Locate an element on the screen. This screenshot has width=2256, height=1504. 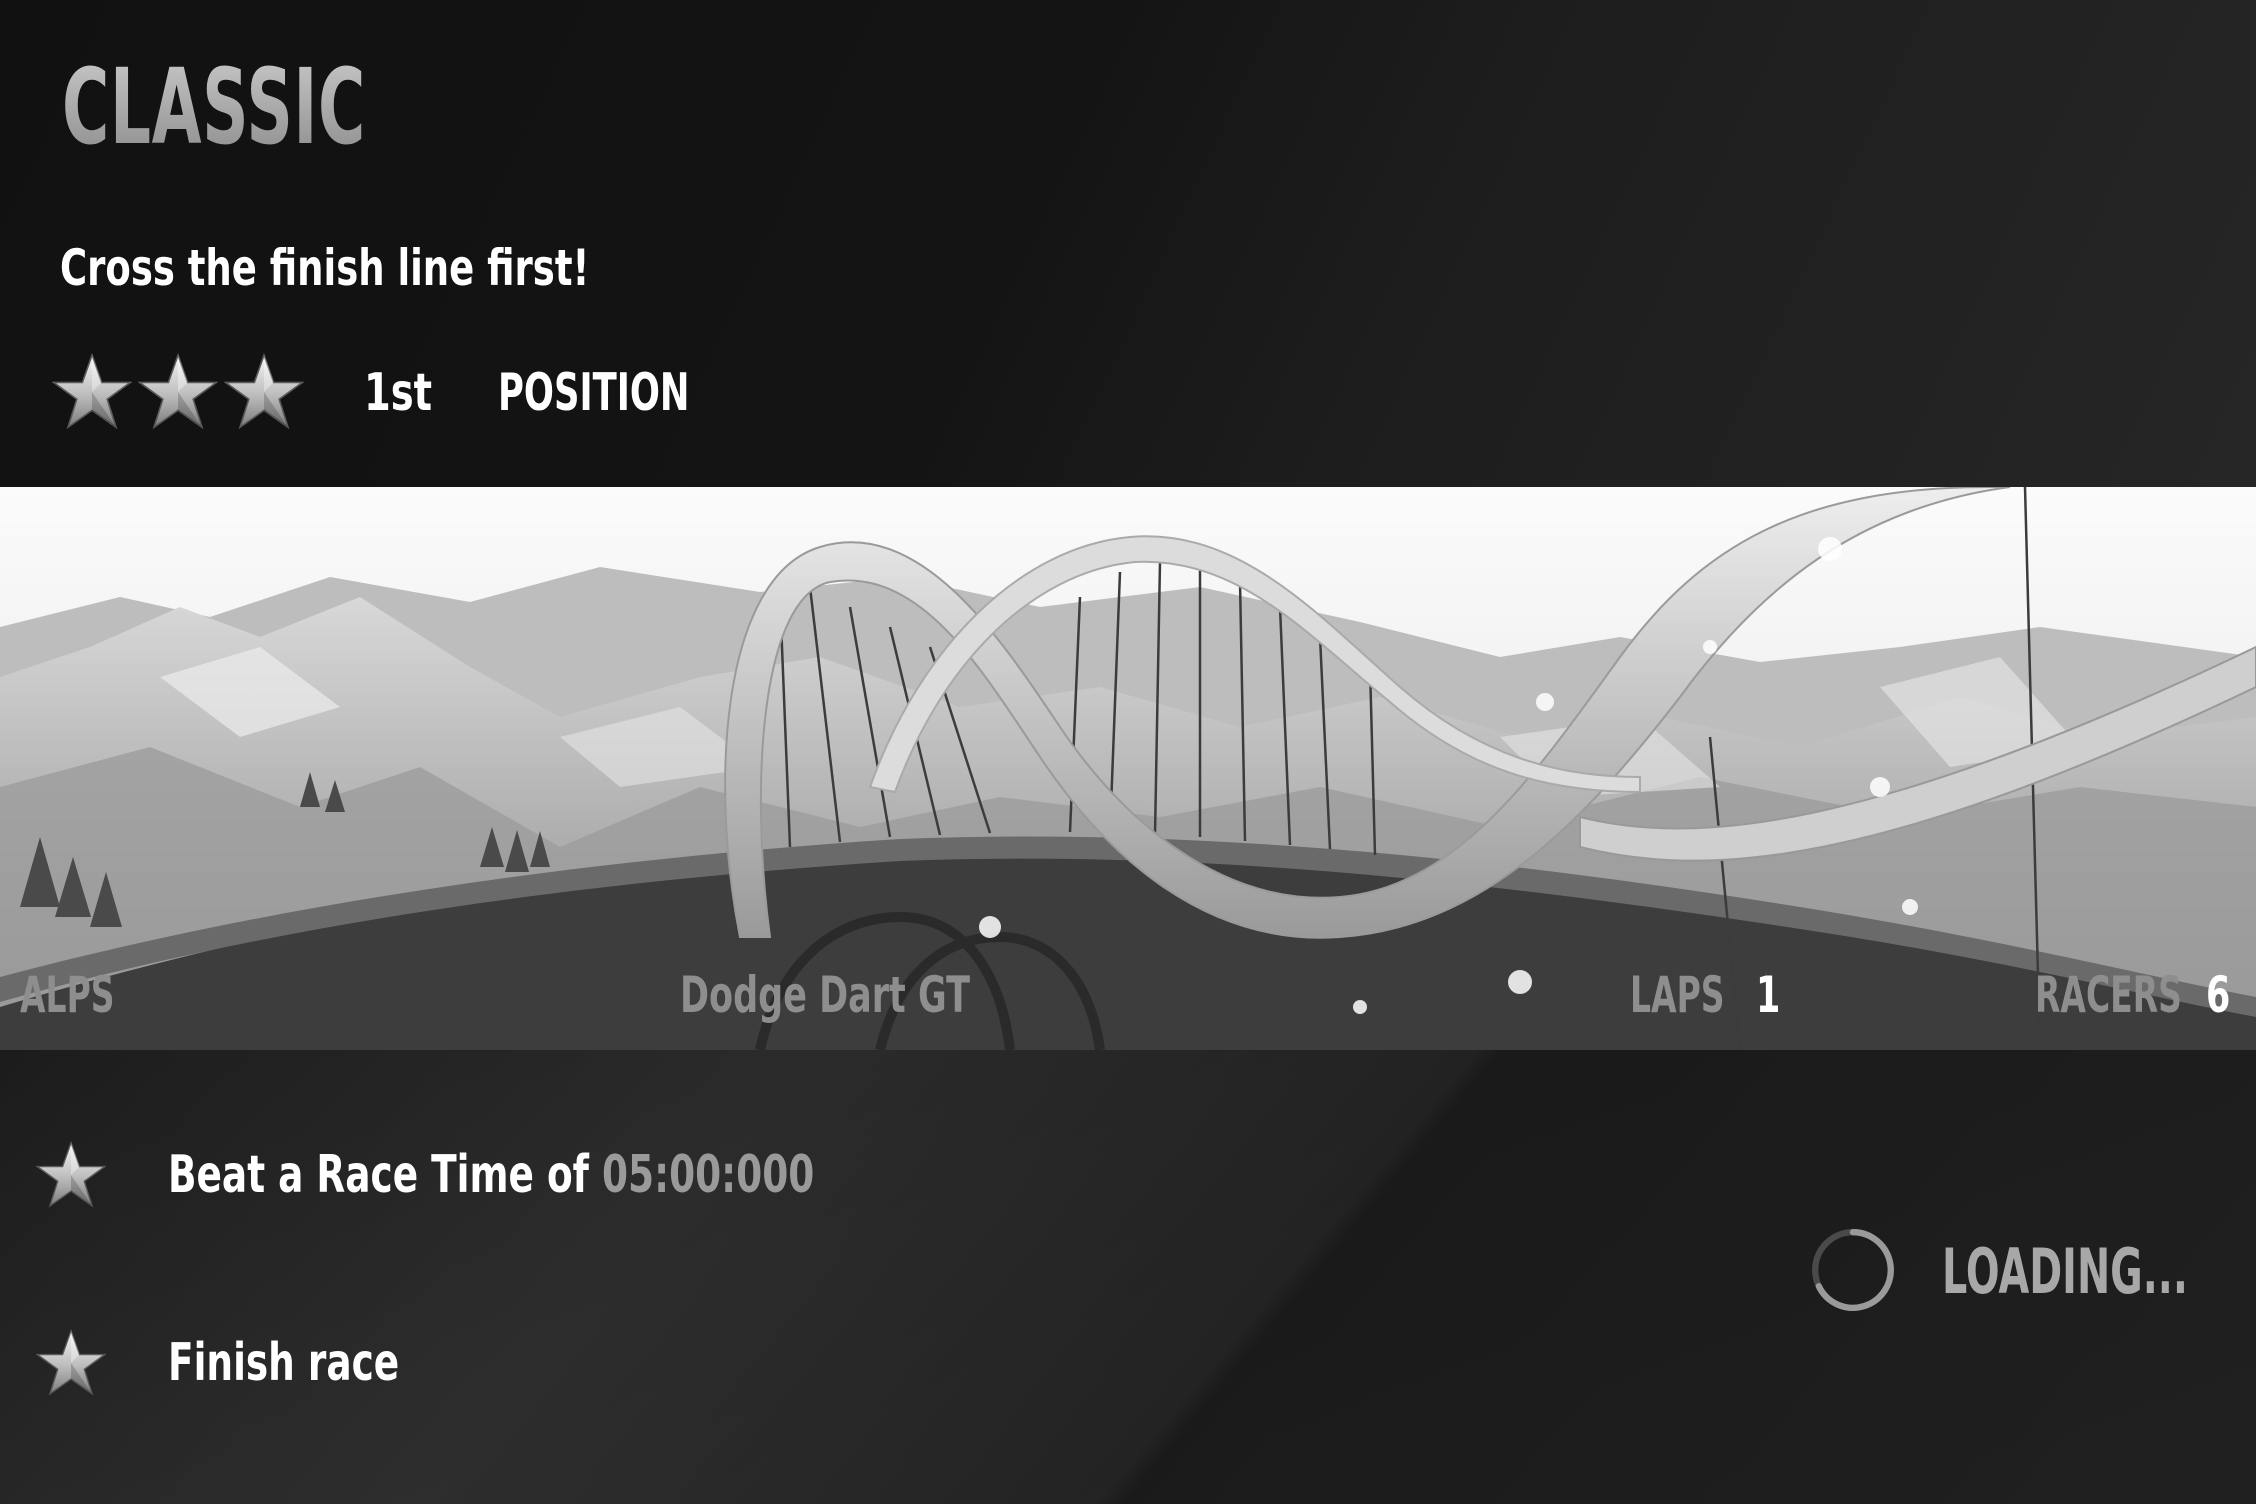
racers-value: 6 is located at coordinates (2218, 995).